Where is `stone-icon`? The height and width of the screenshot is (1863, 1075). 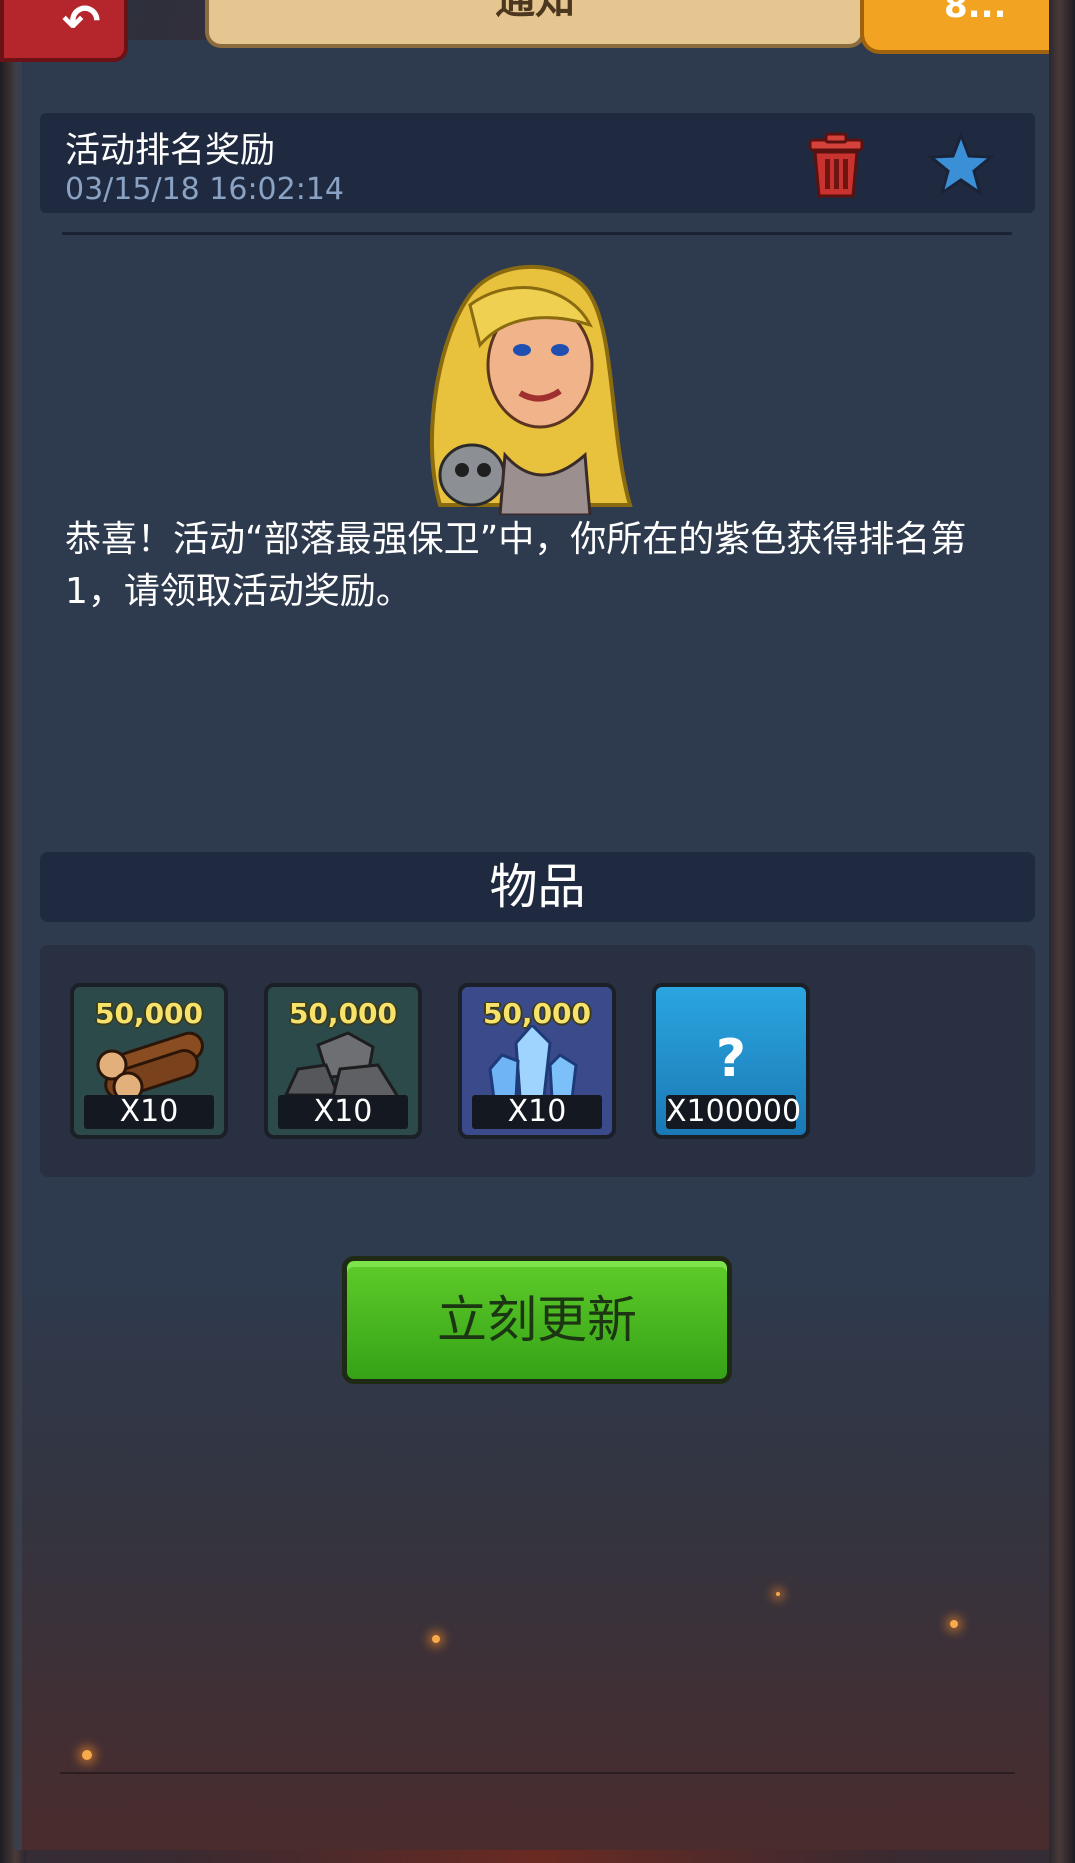 stone-icon is located at coordinates (342, 1065).